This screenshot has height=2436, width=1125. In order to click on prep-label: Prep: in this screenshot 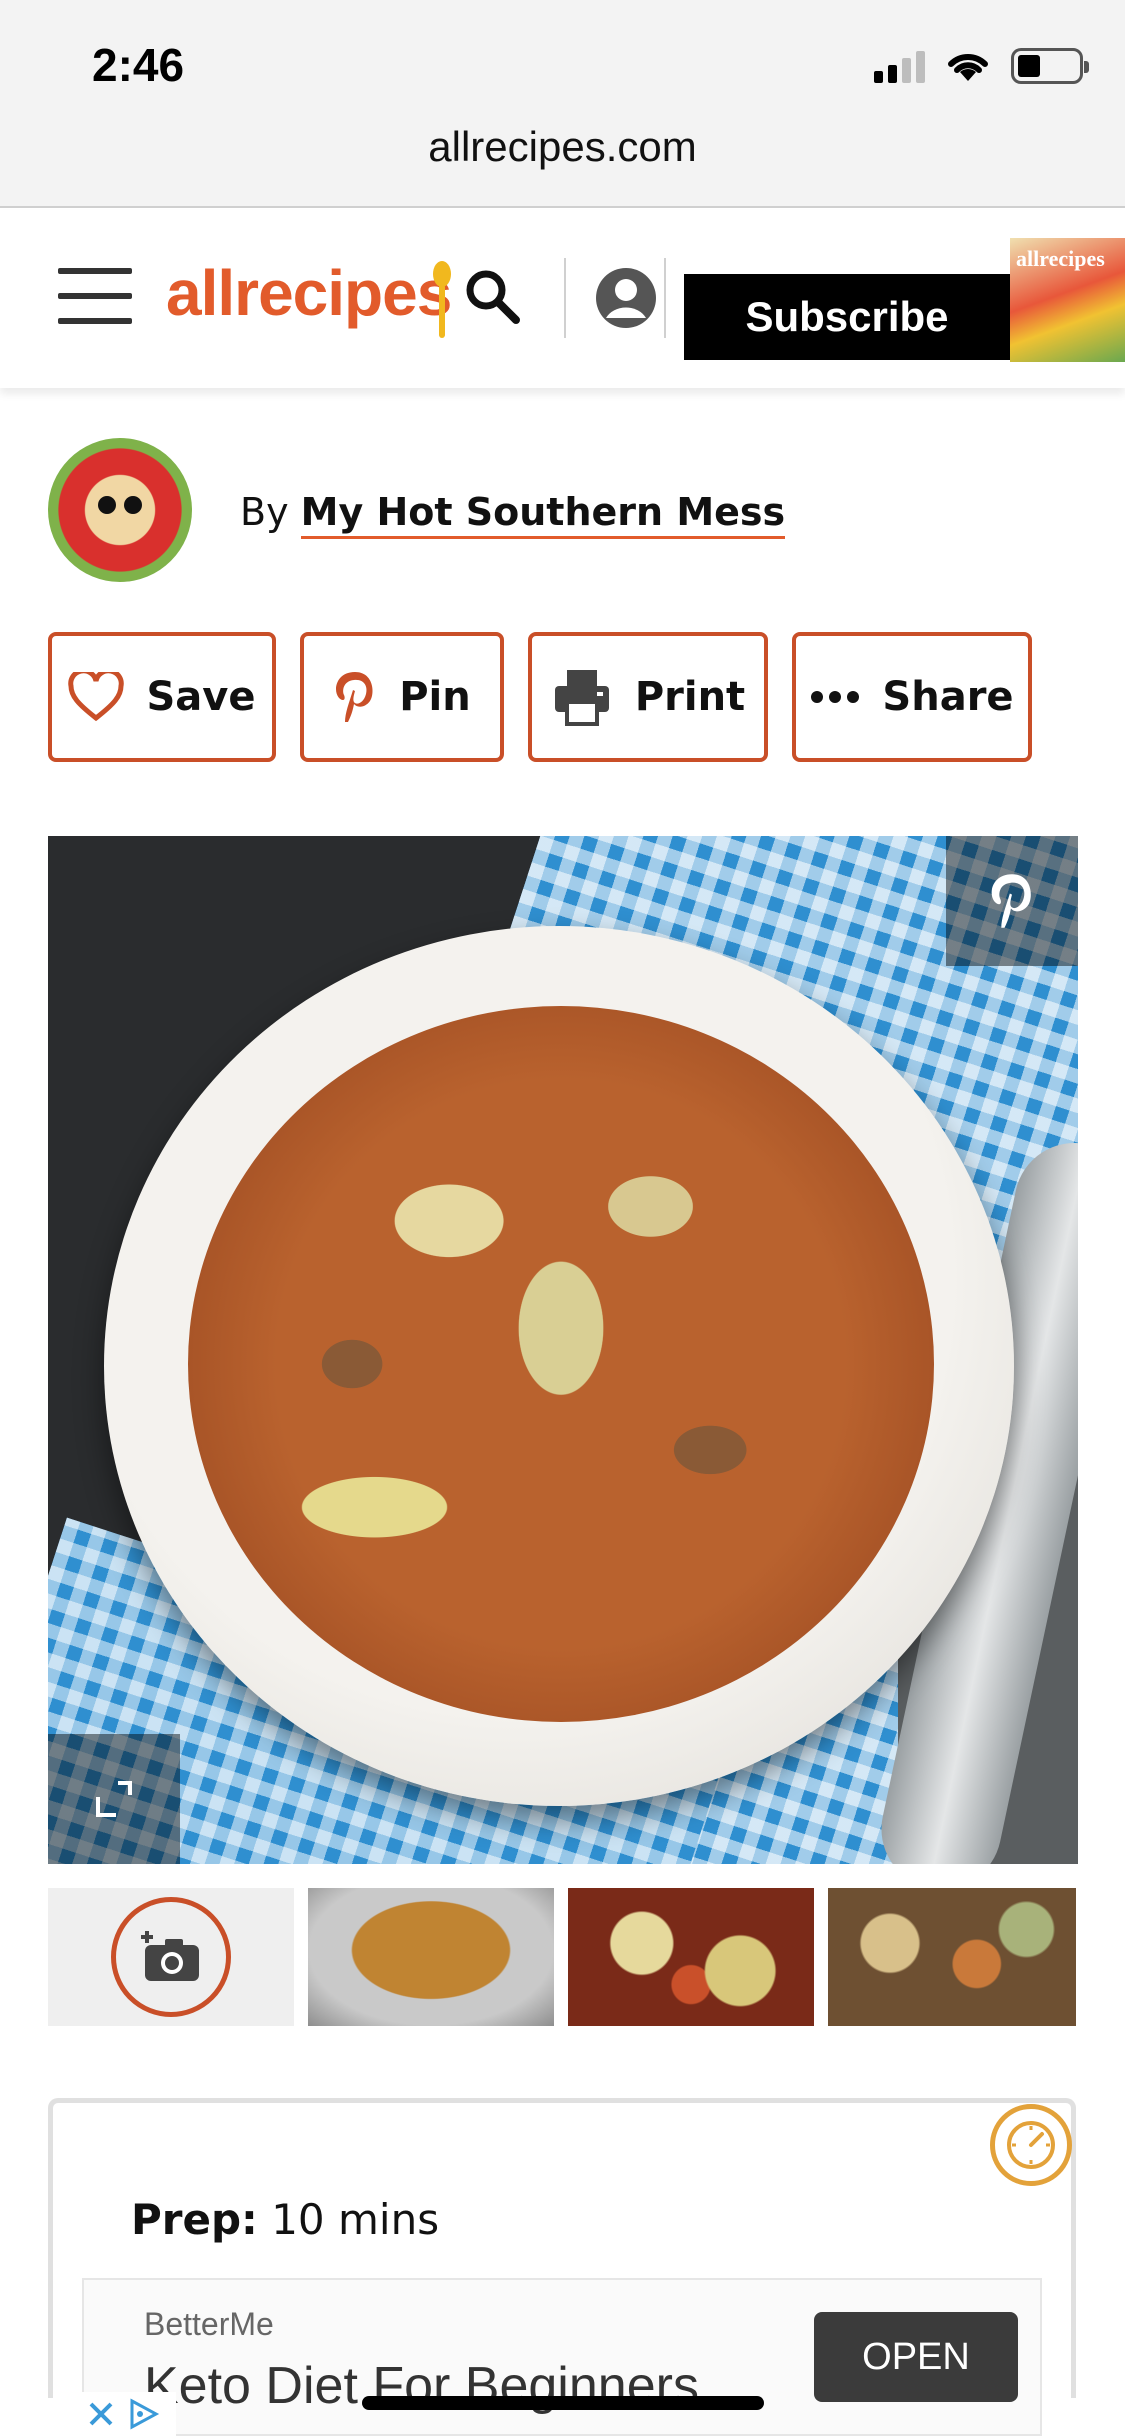, I will do `click(194, 2219)`.